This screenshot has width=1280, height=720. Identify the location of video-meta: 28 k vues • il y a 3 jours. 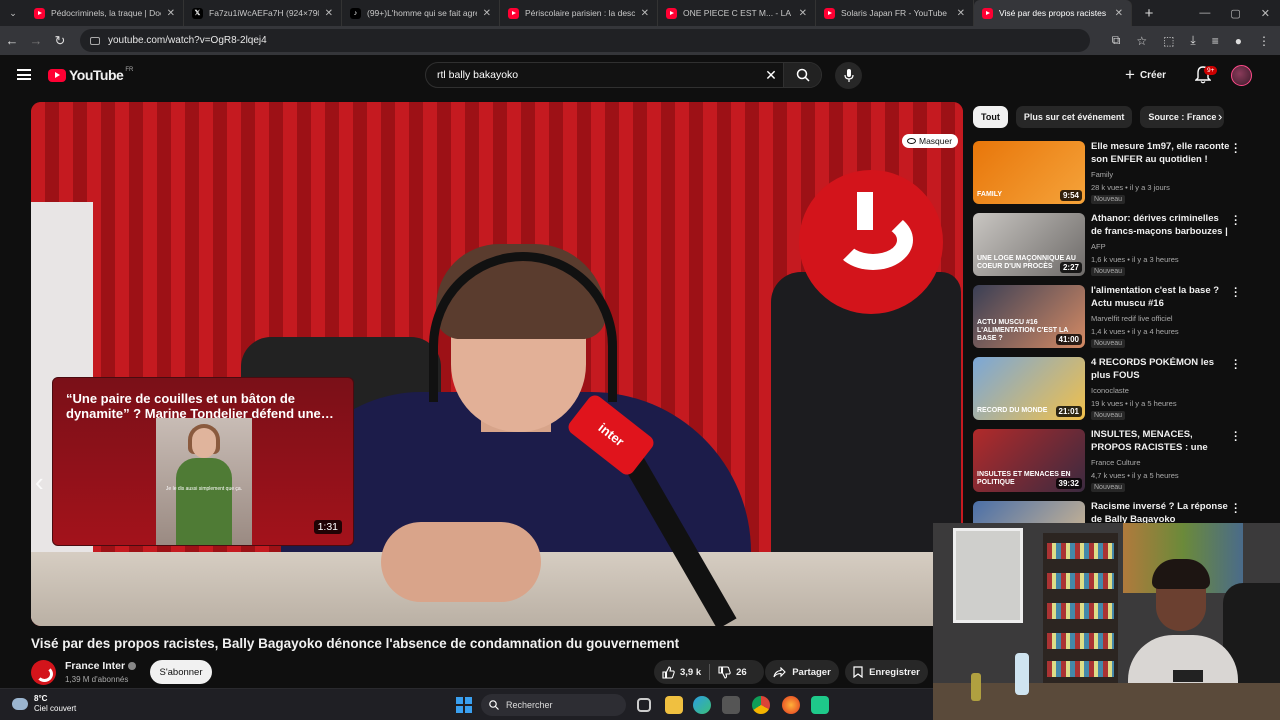
(1130, 187).